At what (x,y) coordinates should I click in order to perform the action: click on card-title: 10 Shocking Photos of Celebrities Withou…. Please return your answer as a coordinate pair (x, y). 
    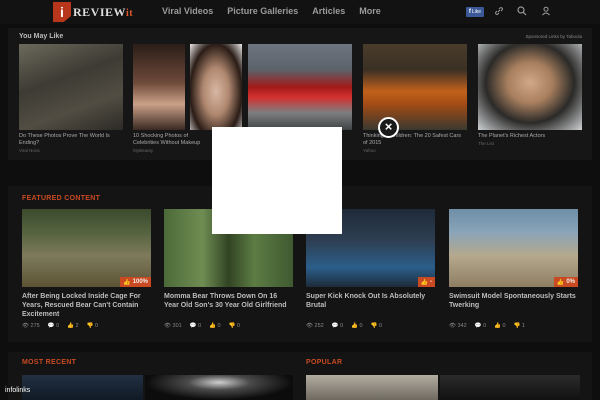
    Looking at the image, I should click on (173, 140).